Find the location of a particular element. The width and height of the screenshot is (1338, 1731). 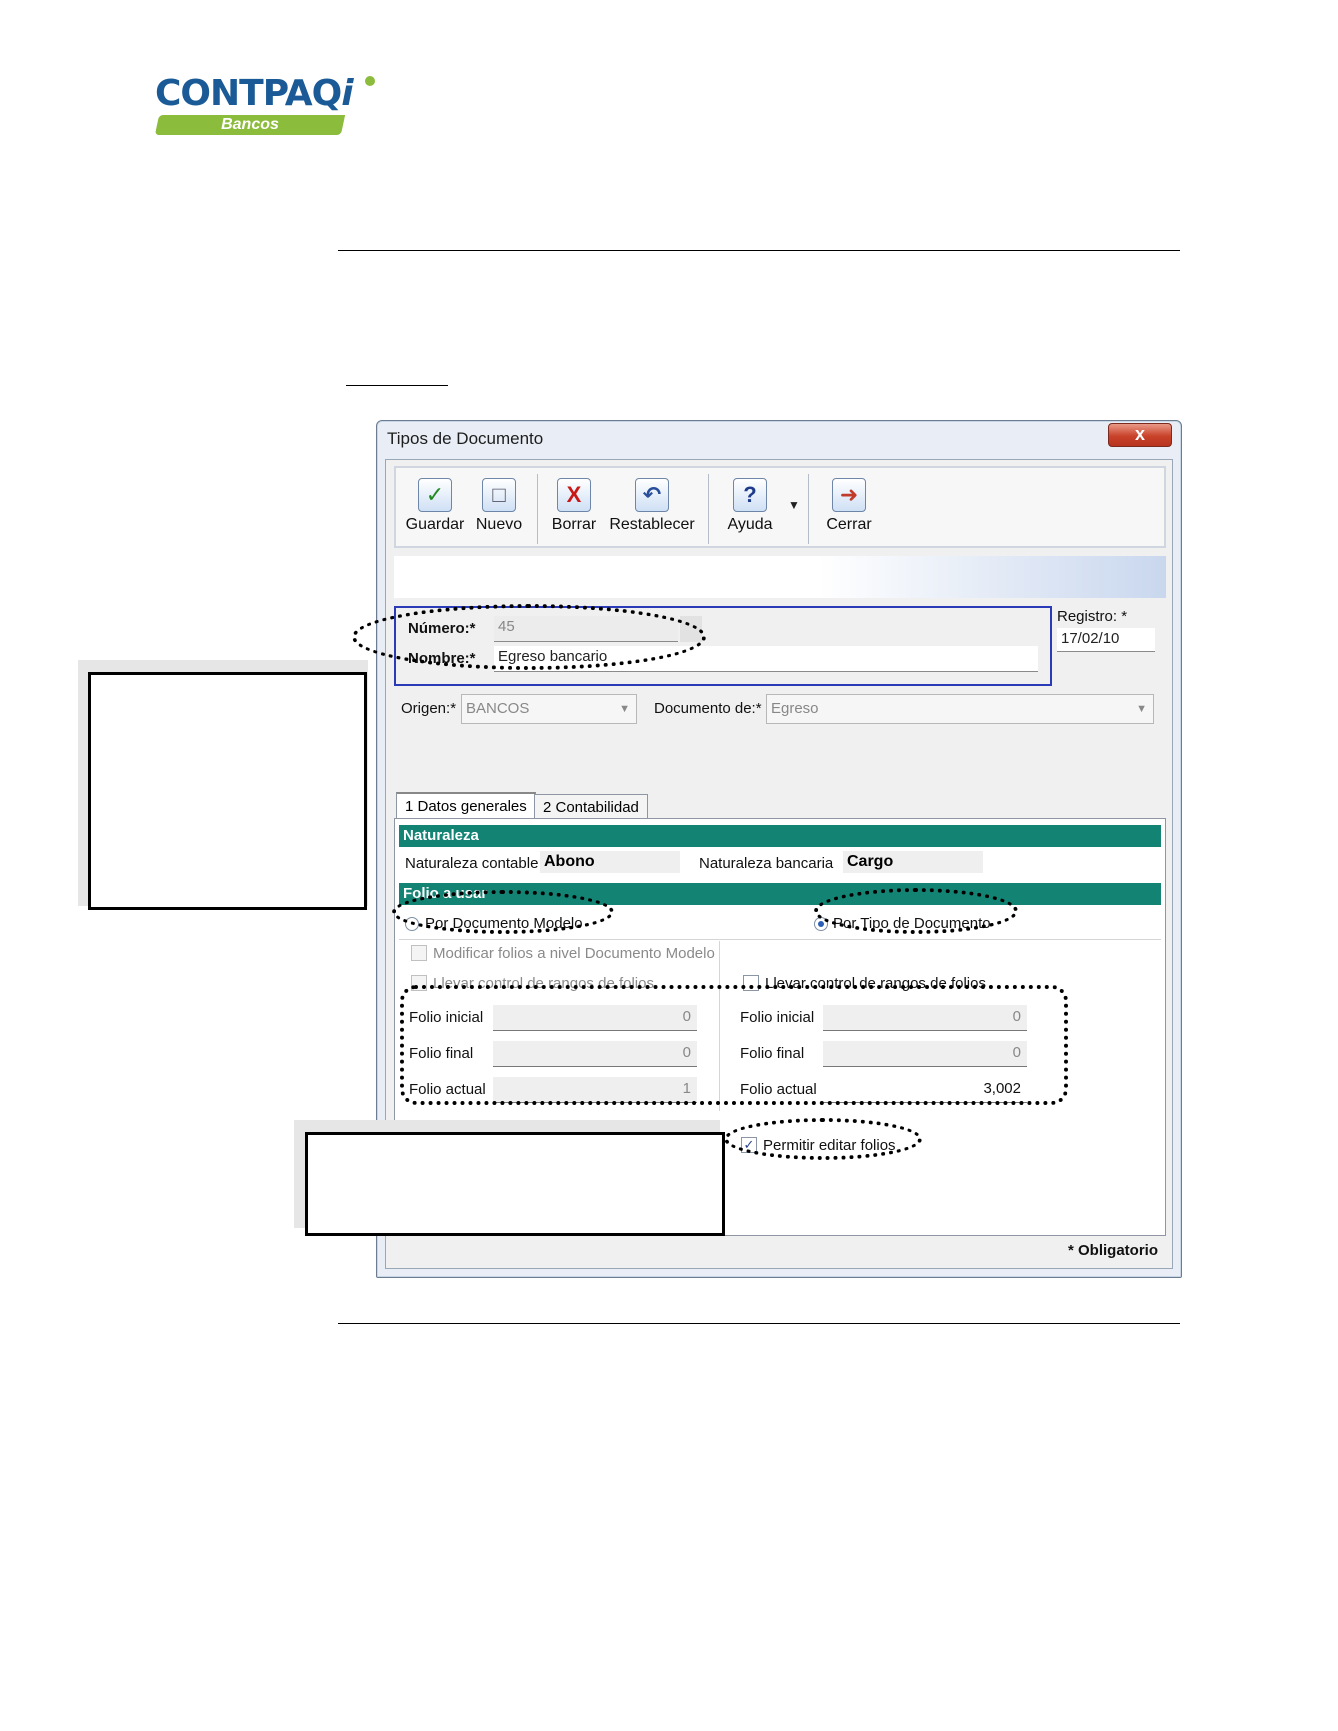

origen-select: BANCOS ▼ is located at coordinates (549, 709).